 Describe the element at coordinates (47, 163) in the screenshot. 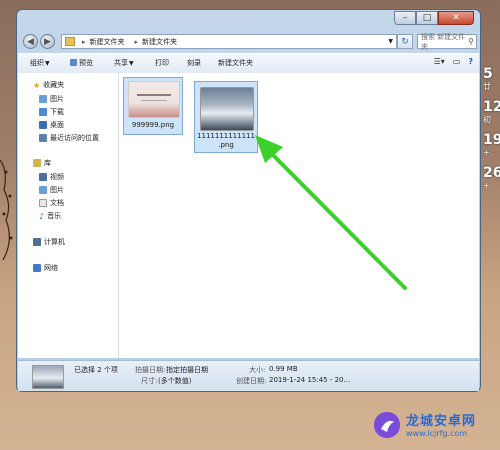

I see `nav-libraries-label: 库` at that location.